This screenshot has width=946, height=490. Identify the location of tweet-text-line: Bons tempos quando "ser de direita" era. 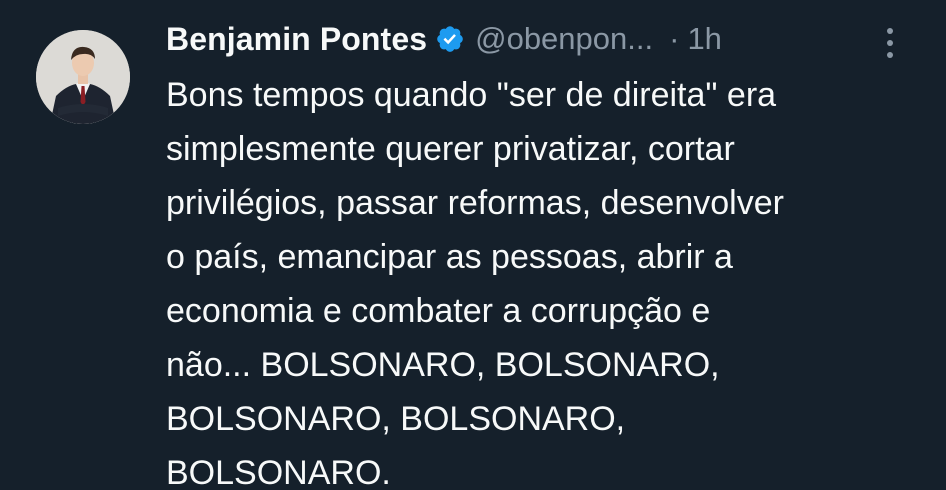
(471, 95).